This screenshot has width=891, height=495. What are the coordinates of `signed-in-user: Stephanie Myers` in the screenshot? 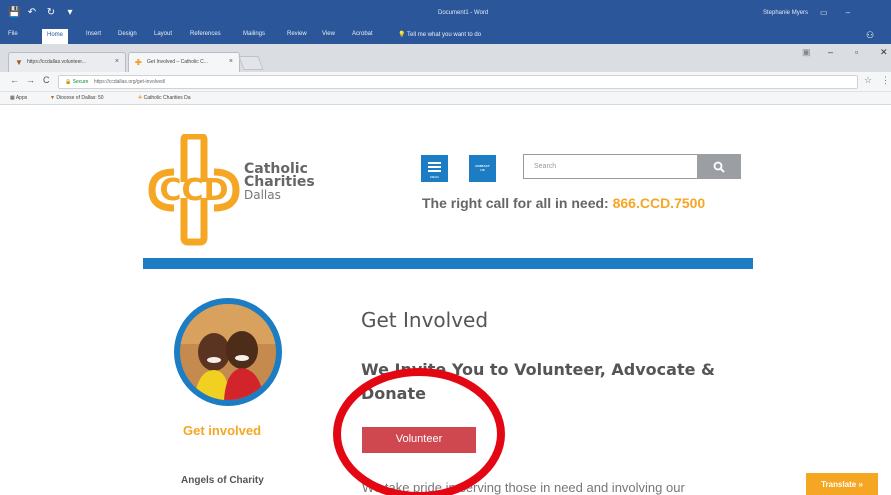 It's located at (785, 13).